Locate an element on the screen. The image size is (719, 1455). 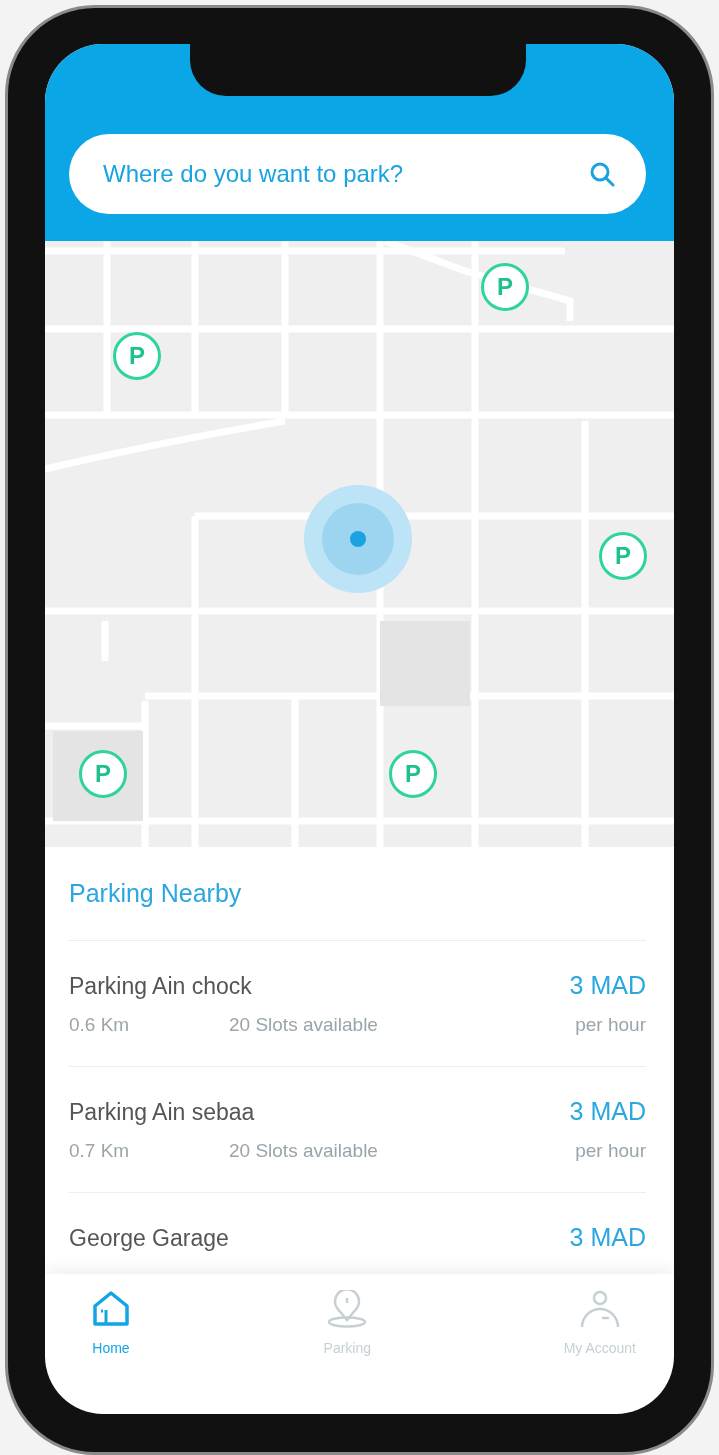
parking-distance: 0.7 Km is located at coordinates (100, 1151).